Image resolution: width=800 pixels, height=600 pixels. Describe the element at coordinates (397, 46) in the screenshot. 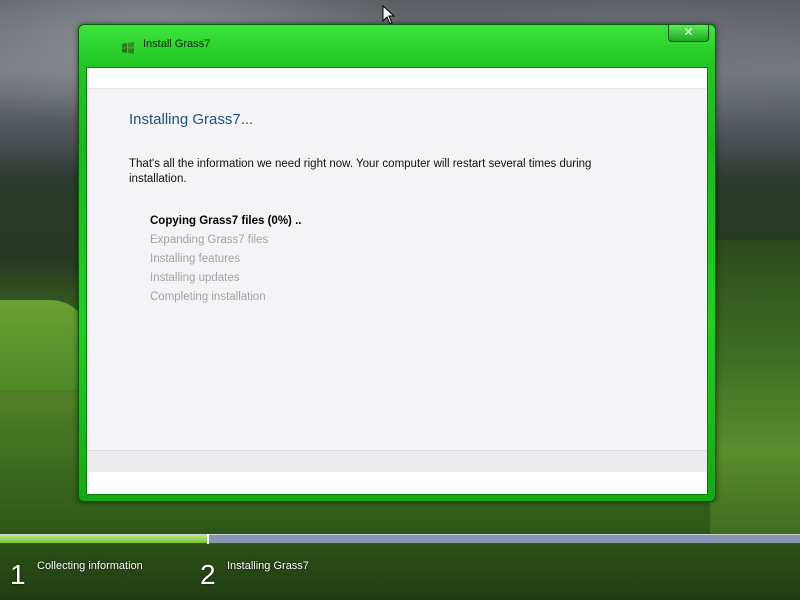

I see `title-bar: Install Grass7 ✕` at that location.